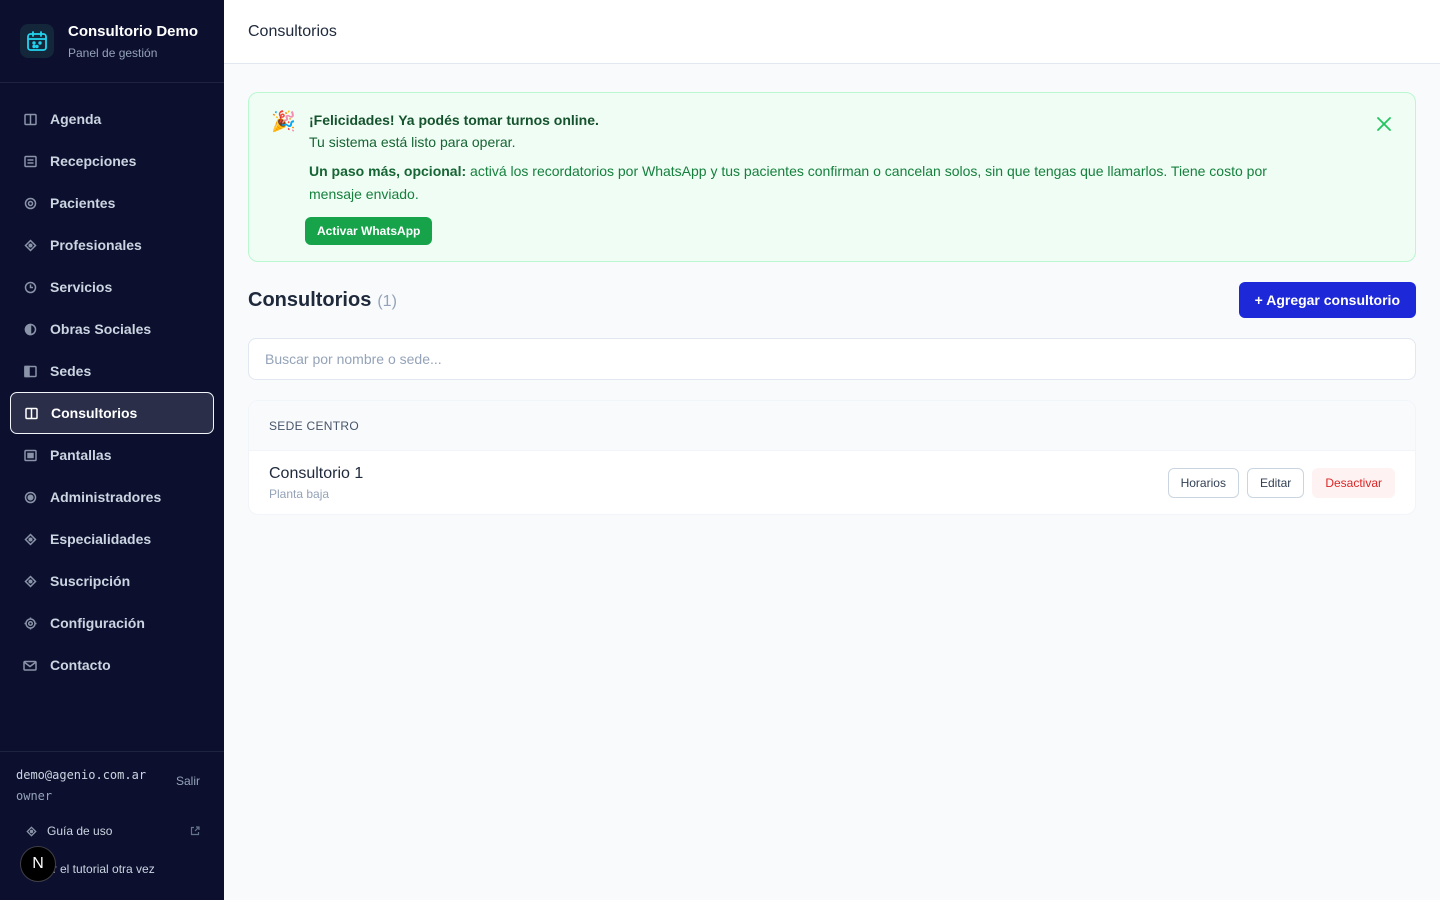 This screenshot has width=1440, height=900. What do you see at coordinates (30, 371) in the screenshot?
I see `sidebar-icon` at bounding box center [30, 371].